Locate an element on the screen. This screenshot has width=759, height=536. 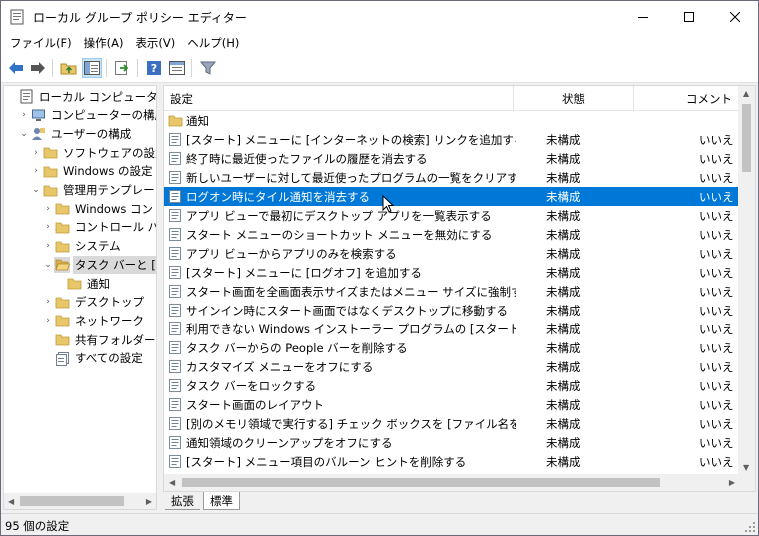
minimize-button is located at coordinates (643, 16).